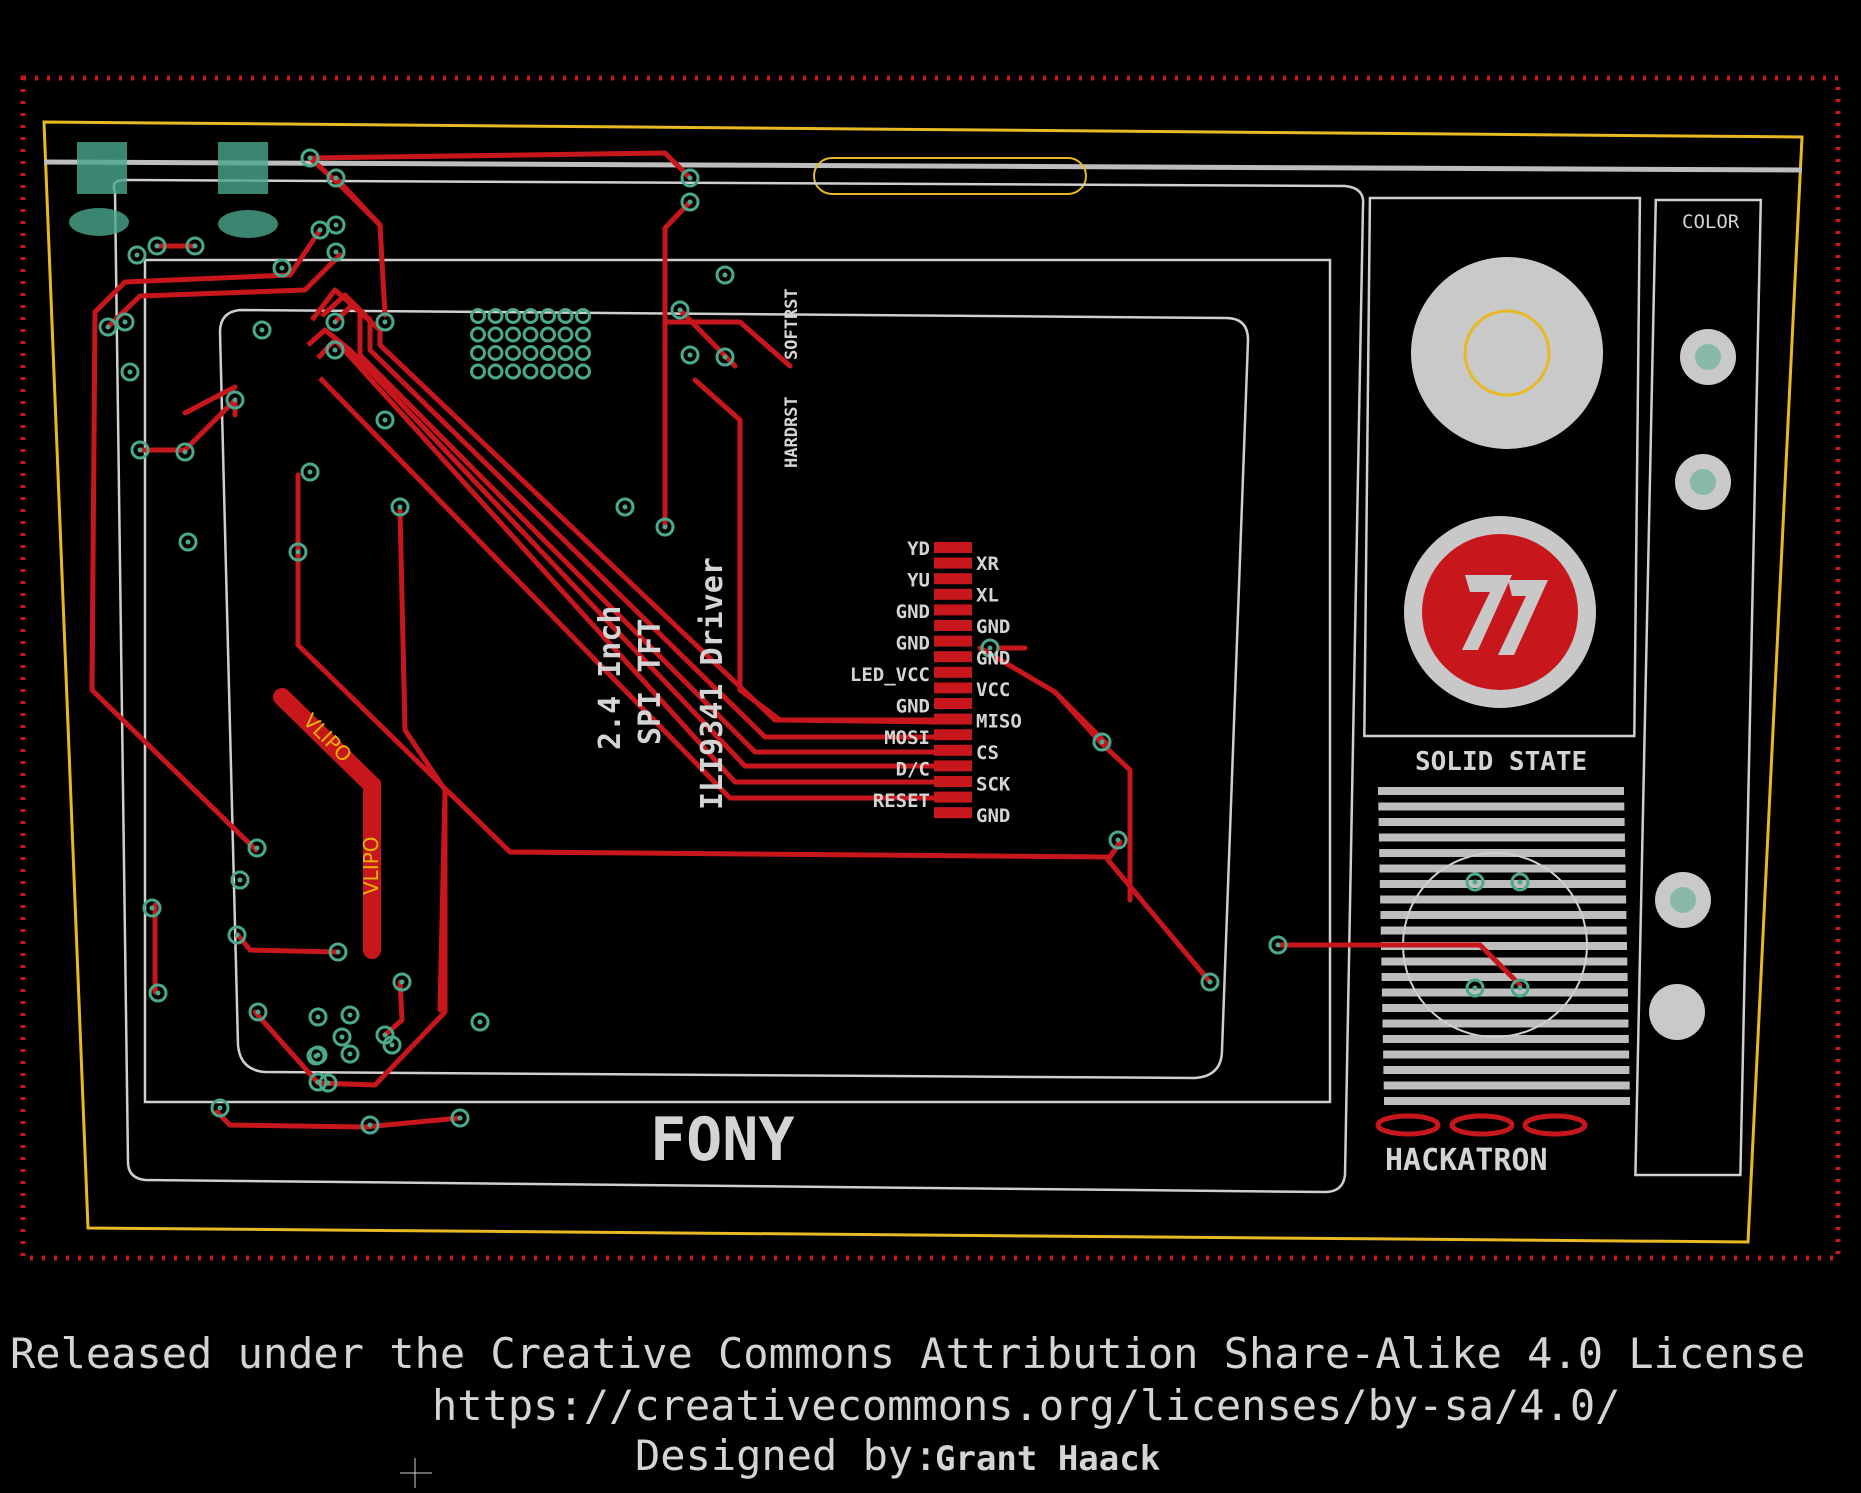 The height and width of the screenshot is (1493, 1861). Describe the element at coordinates (1703, 482) in the screenshot. I see `side-knob-2-pad` at that location.